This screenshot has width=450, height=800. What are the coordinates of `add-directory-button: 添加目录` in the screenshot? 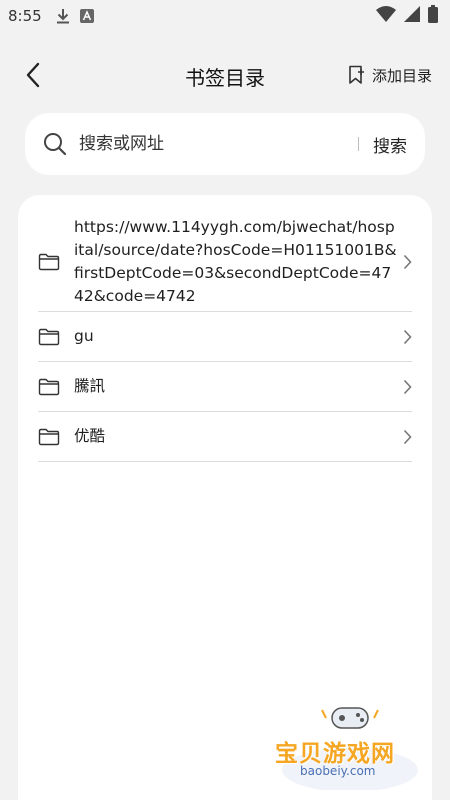 It's located at (390, 75).